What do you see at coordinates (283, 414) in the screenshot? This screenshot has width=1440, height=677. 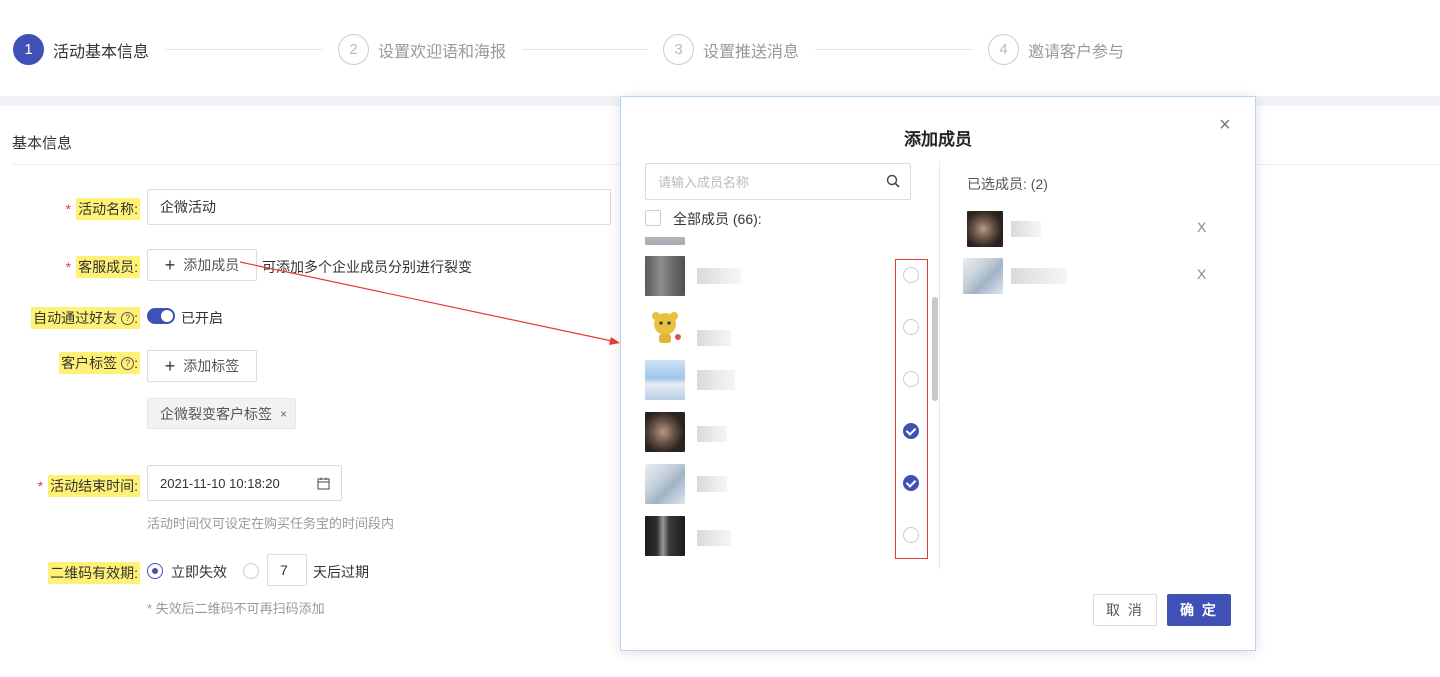 I see `remove-tag-icon: ×` at bounding box center [283, 414].